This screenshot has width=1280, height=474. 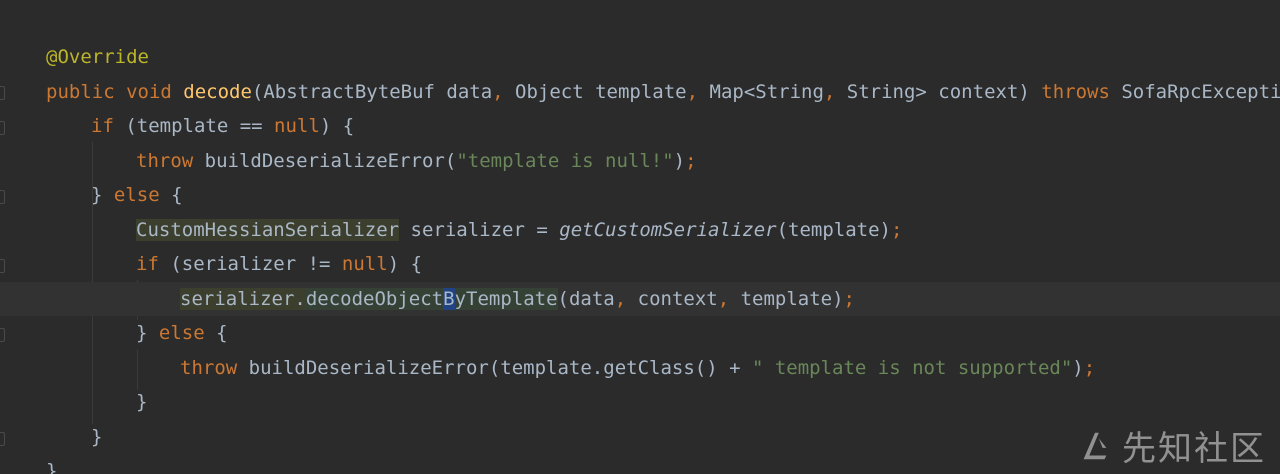 What do you see at coordinates (243, 299) in the screenshot?
I see `code-token: serializer.` at bounding box center [243, 299].